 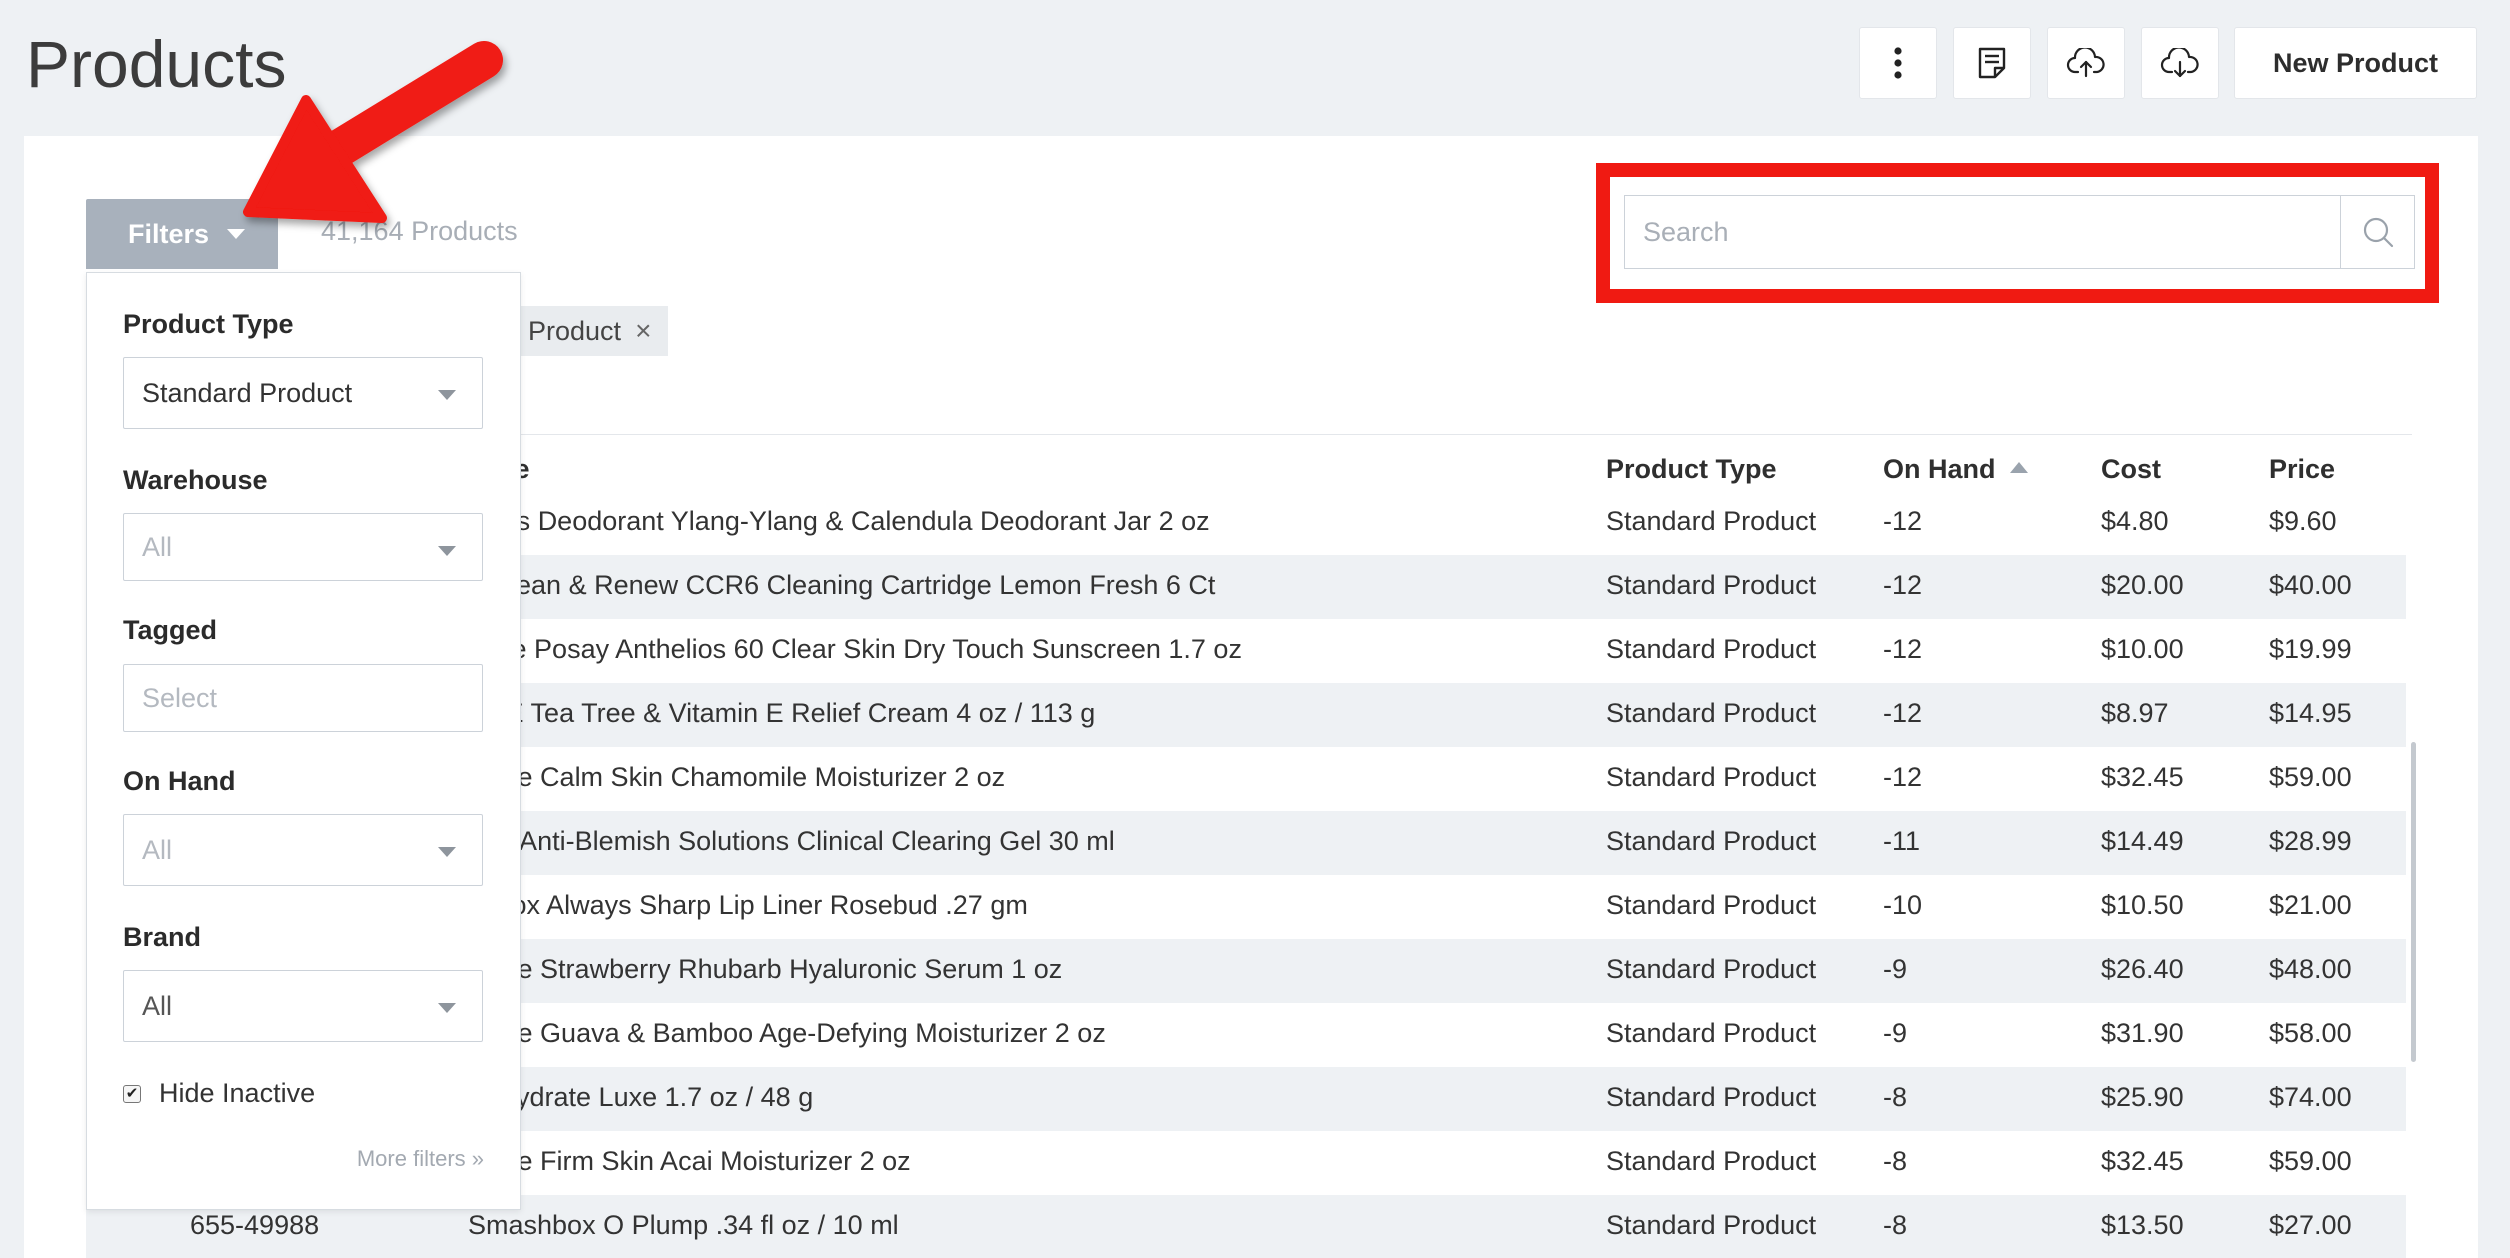 I want to click on brand-select: All, so click(x=303, y=1006).